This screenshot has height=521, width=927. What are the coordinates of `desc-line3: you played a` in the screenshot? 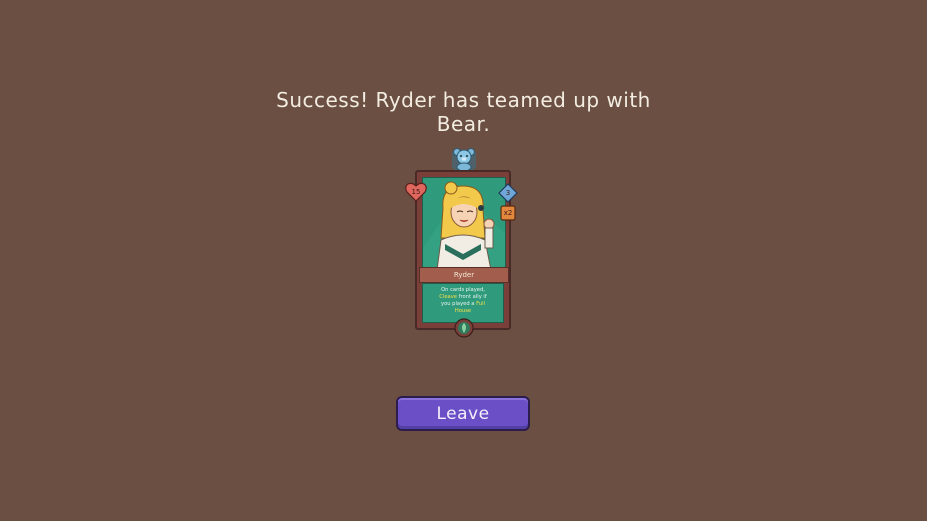 It's located at (459, 304).